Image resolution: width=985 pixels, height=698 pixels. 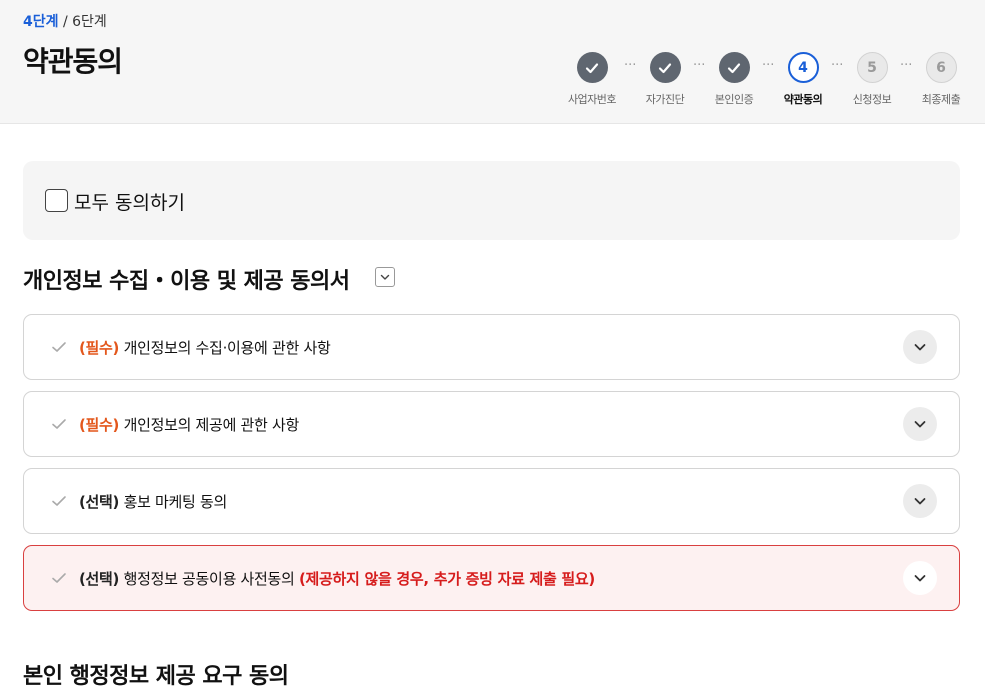 What do you see at coordinates (175, 502) in the screenshot?
I see `term-text: 홍보 마케팅 동의` at bounding box center [175, 502].